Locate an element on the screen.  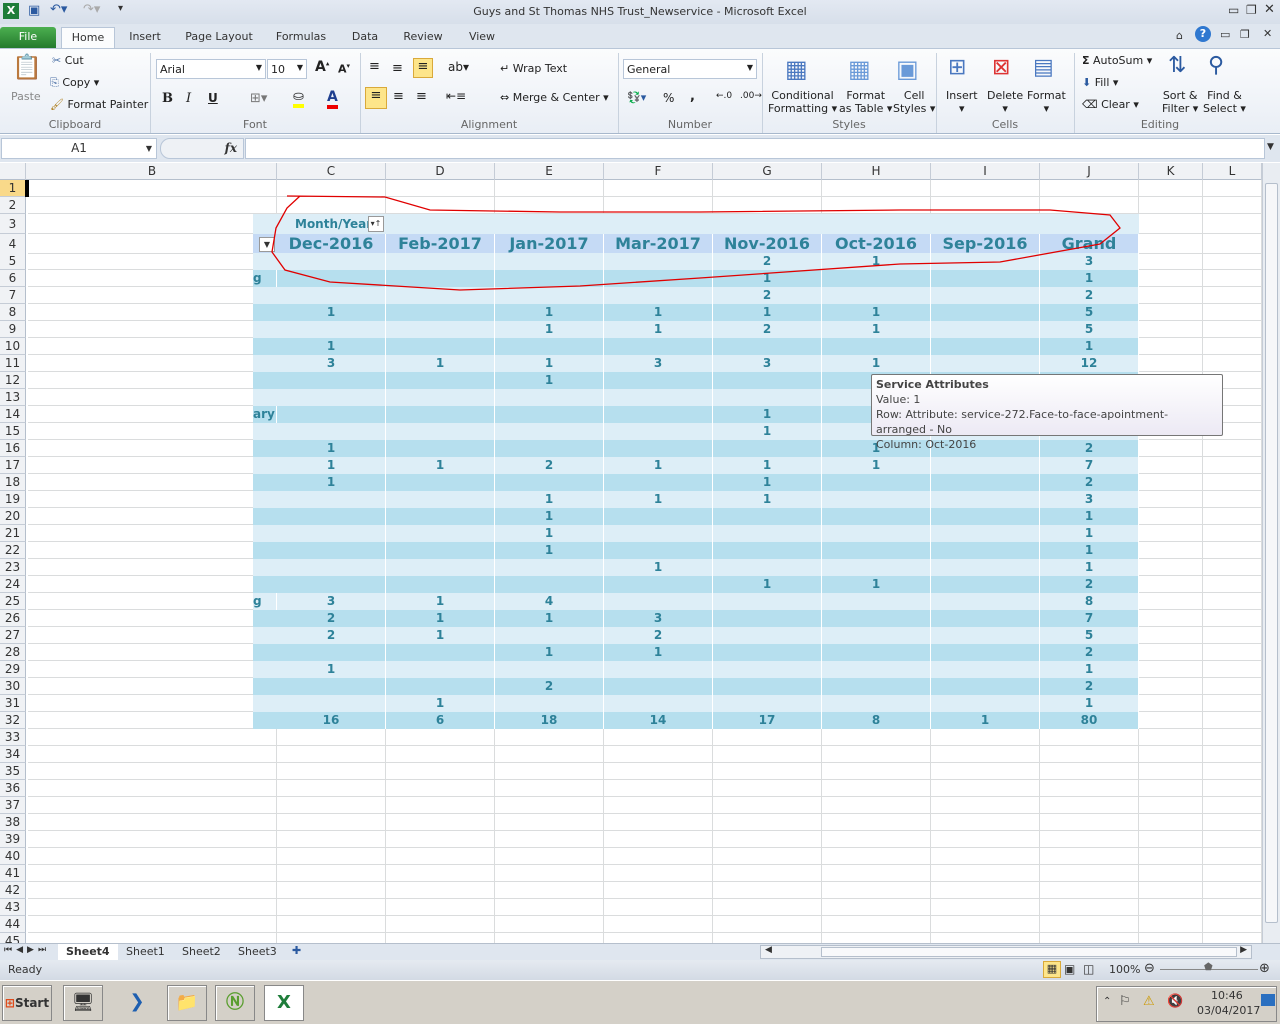
pivot-column-header: Sep-2016 is located at coordinates (985, 244).